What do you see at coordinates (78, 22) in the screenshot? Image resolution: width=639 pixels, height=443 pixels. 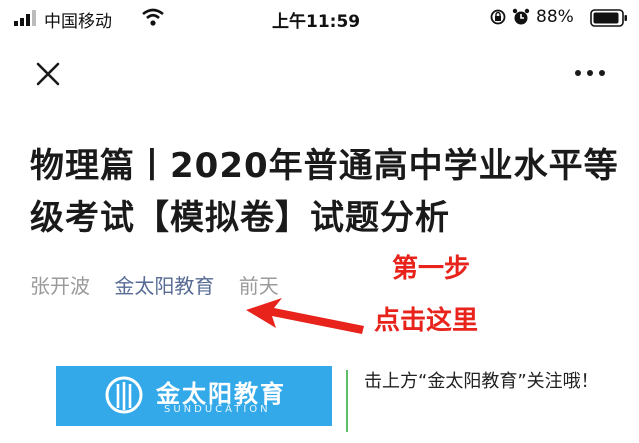 I see `carrier-name: 中国移动` at bounding box center [78, 22].